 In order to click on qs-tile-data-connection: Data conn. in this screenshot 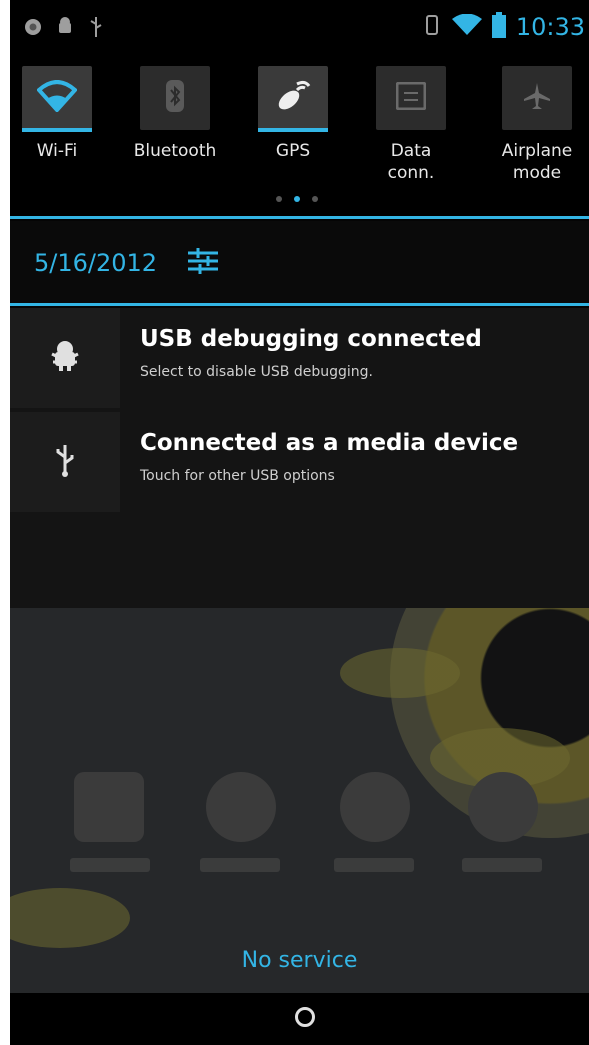, I will do `click(411, 125)`.